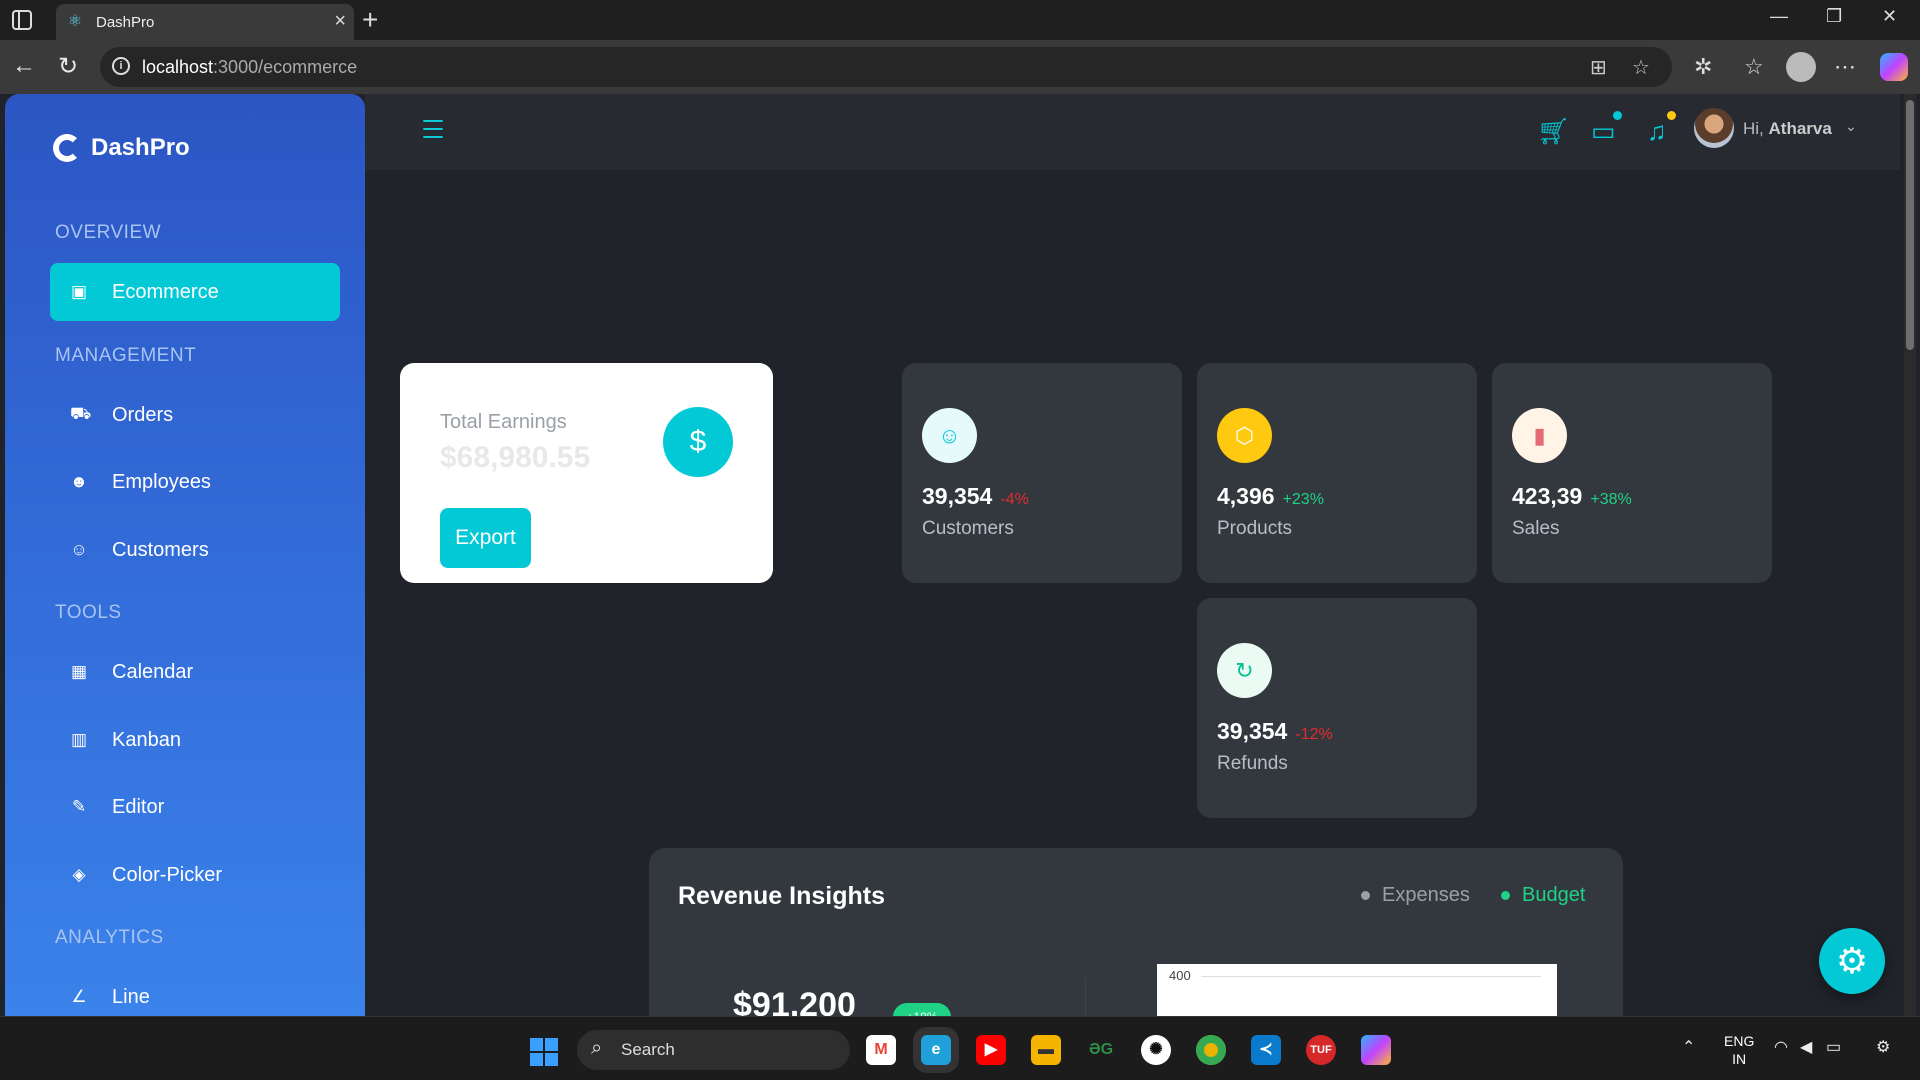 The image size is (1920, 1080). What do you see at coordinates (1321, 1050) in the screenshot?
I see `tuf-icon: TUF` at bounding box center [1321, 1050].